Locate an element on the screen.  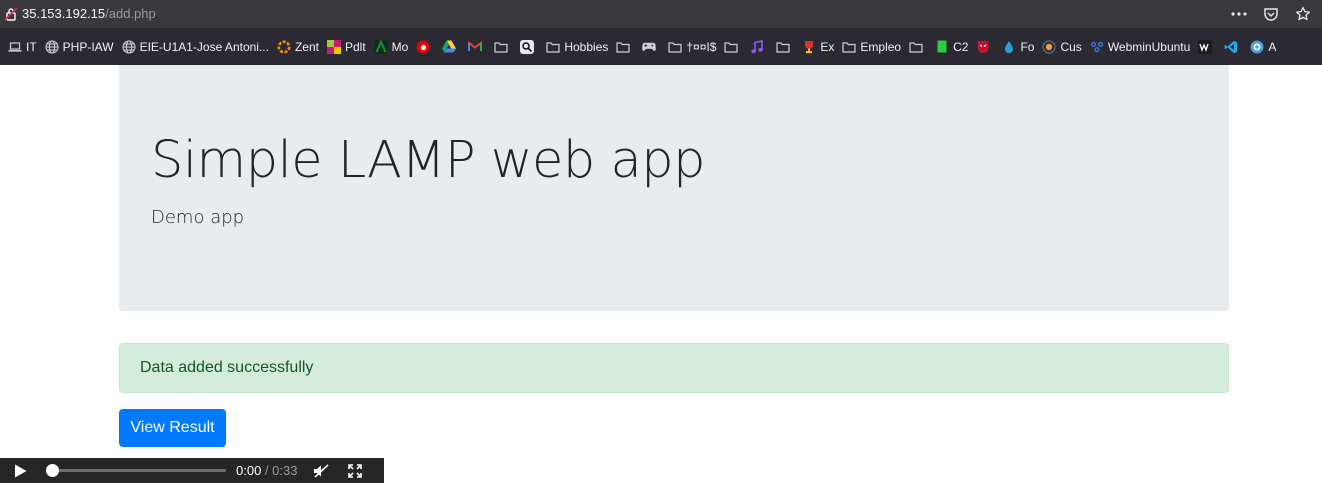
gmail-icon is located at coordinates (475, 47).